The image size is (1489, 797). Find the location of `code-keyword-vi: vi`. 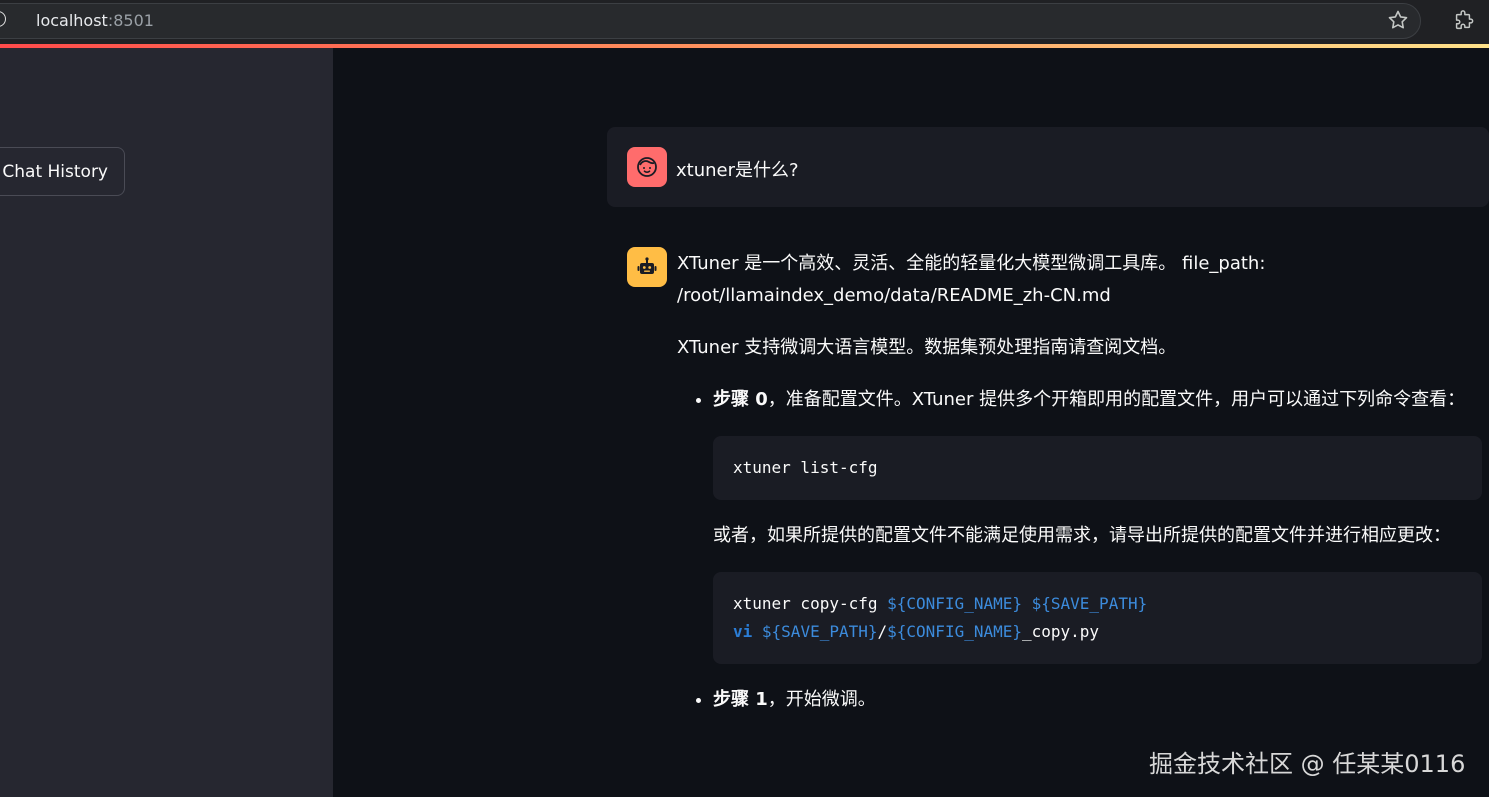

code-keyword-vi: vi is located at coordinates (743, 631).